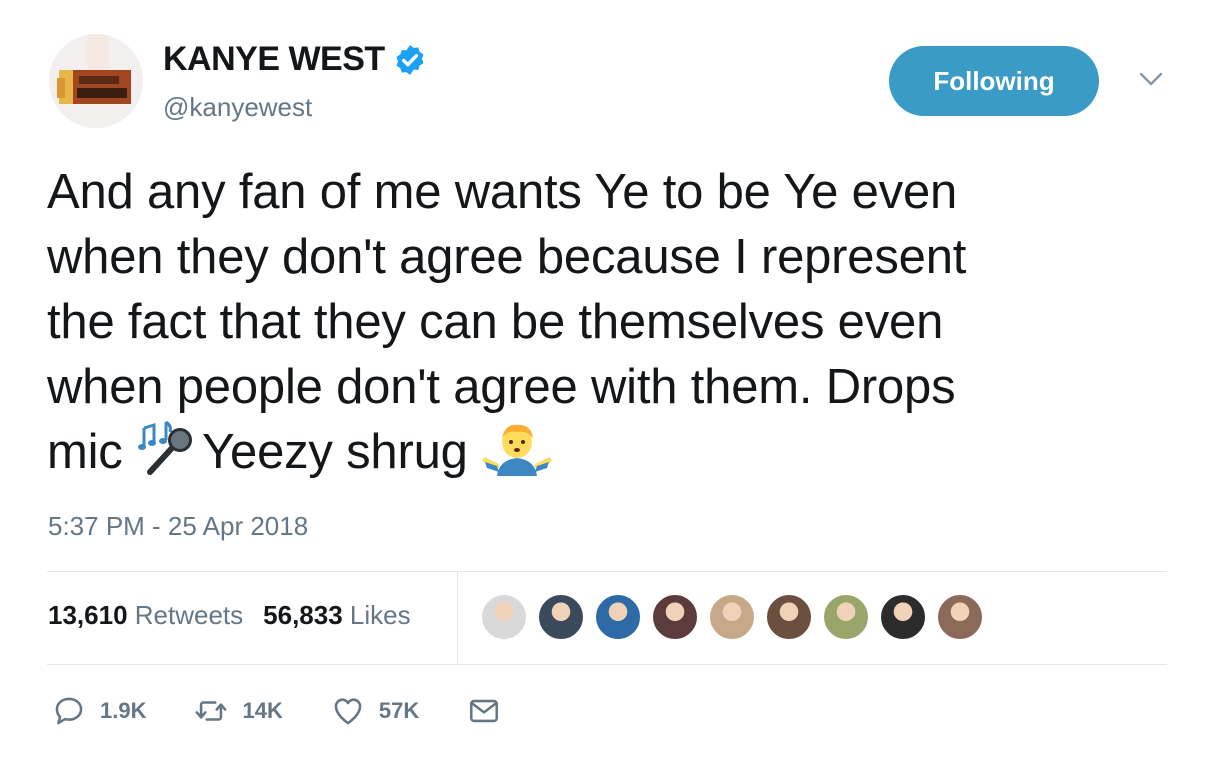 The image size is (1212, 768). What do you see at coordinates (69, 711) in the screenshot?
I see `reply-icon` at bounding box center [69, 711].